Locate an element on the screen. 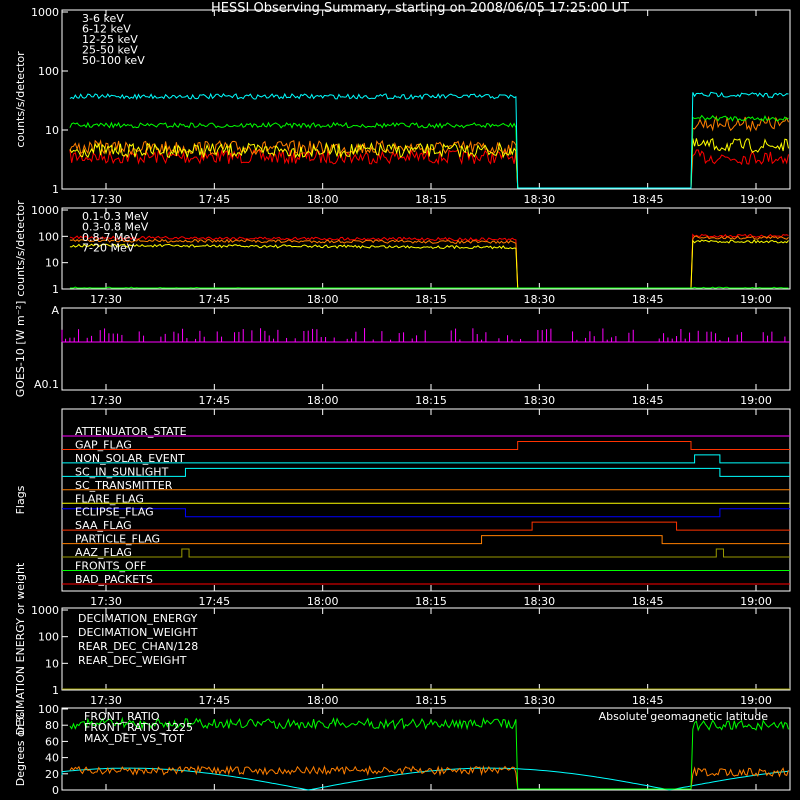 The width and height of the screenshot is (800, 800). y-tick-label: A is located at coordinates (55, 310).